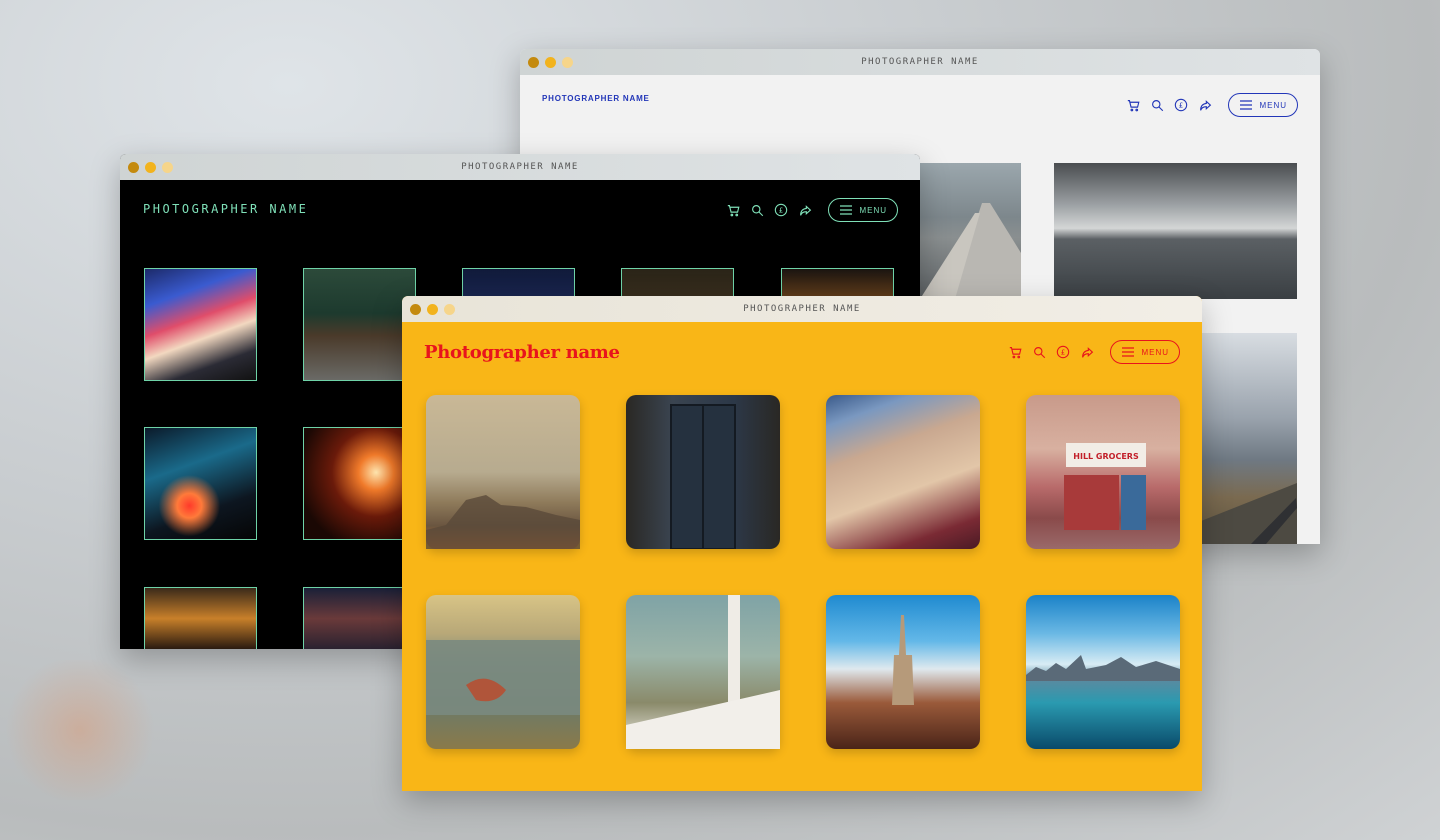 The width and height of the screenshot is (1440, 840). I want to click on gallery-photo-lantern-street, so click(359, 324).